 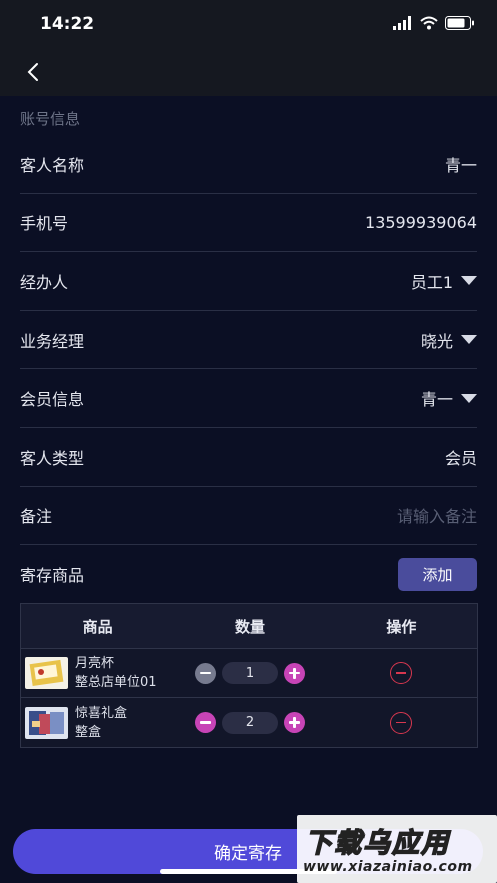 I want to click on watermark-url: www.xiazainiao.com, so click(x=388, y=867).